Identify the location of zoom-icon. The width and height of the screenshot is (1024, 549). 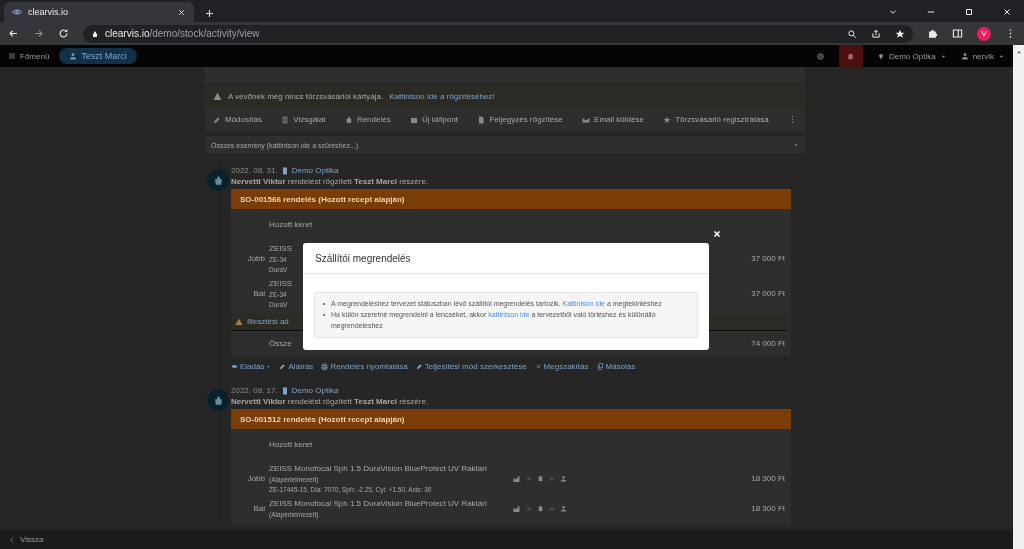
(852, 33).